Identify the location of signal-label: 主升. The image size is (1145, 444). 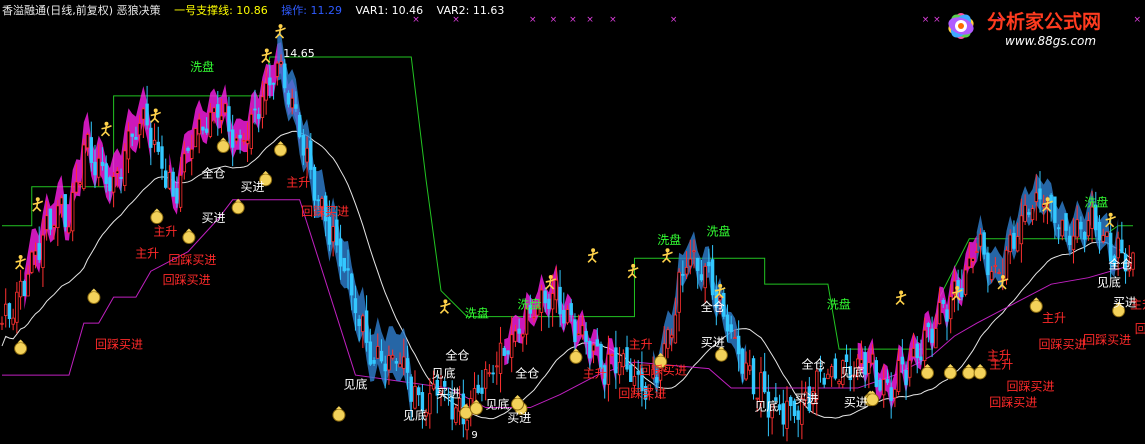
(595, 373).